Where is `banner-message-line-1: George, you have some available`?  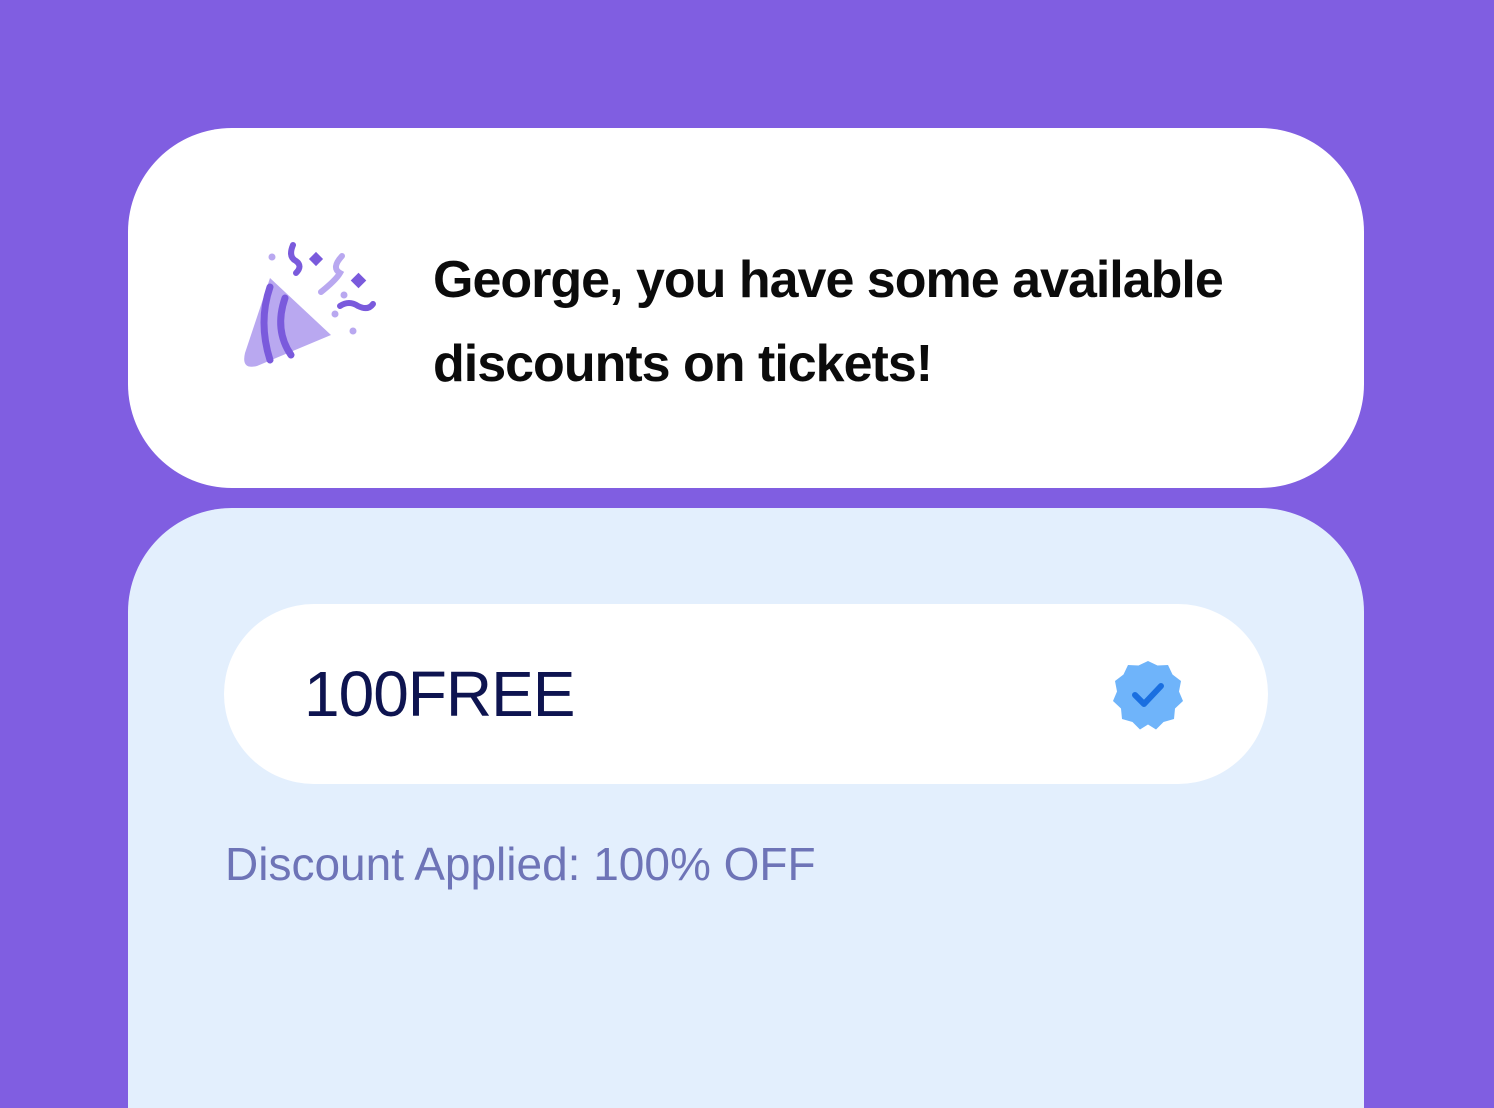
banner-message-line-1: George, you have some available is located at coordinates (828, 280).